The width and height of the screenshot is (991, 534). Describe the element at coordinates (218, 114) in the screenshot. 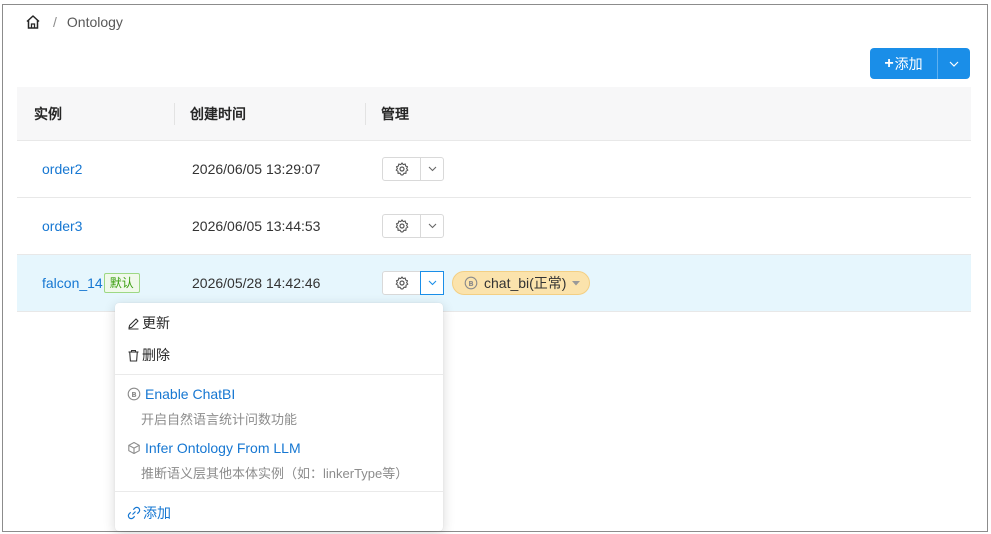

I see `column-header-created: 创建时间` at that location.